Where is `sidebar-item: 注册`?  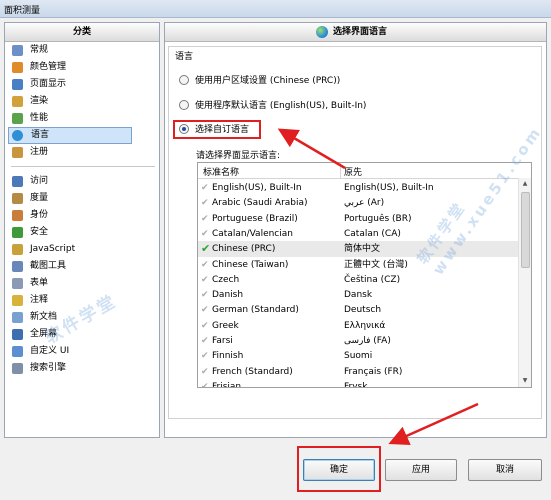
sidebar-item: 注册 is located at coordinates (70, 152).